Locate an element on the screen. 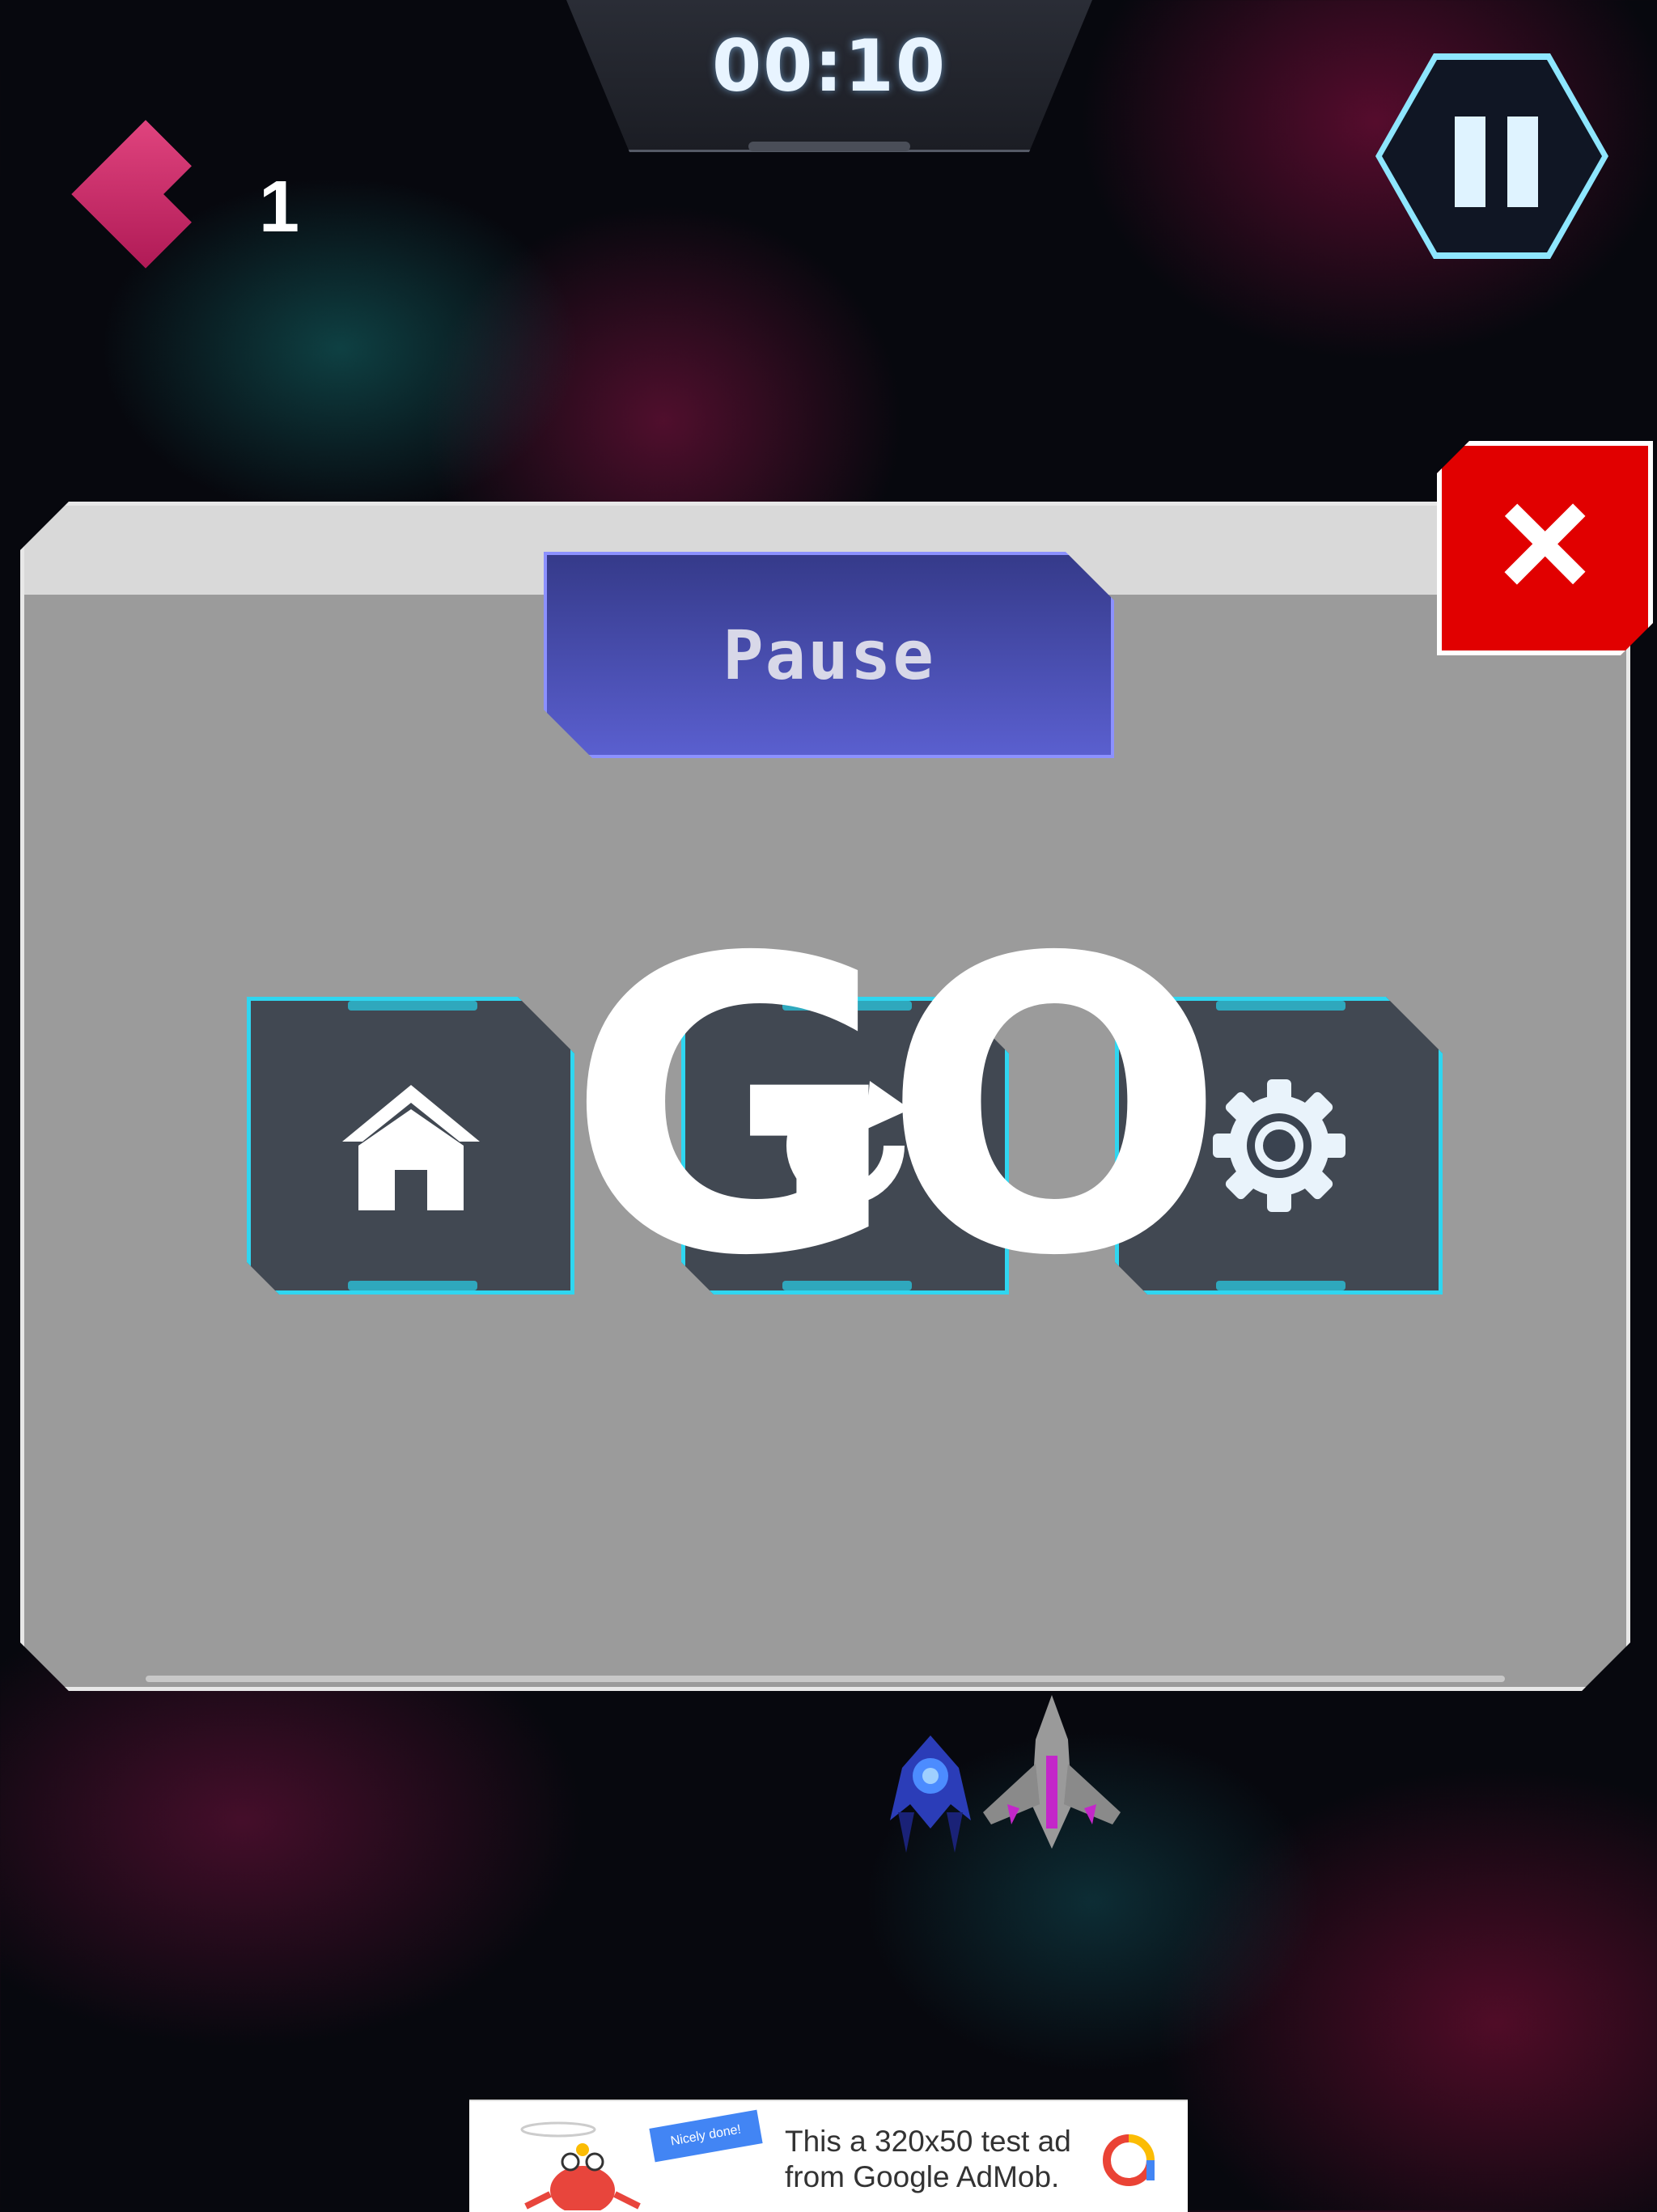 The width and height of the screenshot is (1657, 2212). pause-bar-left is located at coordinates (1470, 162).